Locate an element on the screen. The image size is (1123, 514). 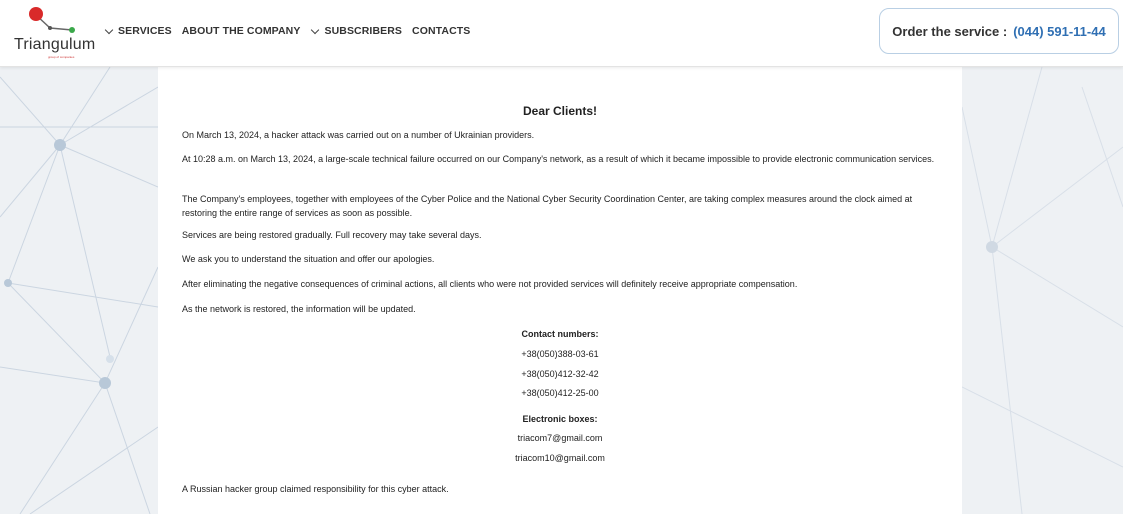
nav-subscribers: SUBSCRIBERS is located at coordinates (356, 31).